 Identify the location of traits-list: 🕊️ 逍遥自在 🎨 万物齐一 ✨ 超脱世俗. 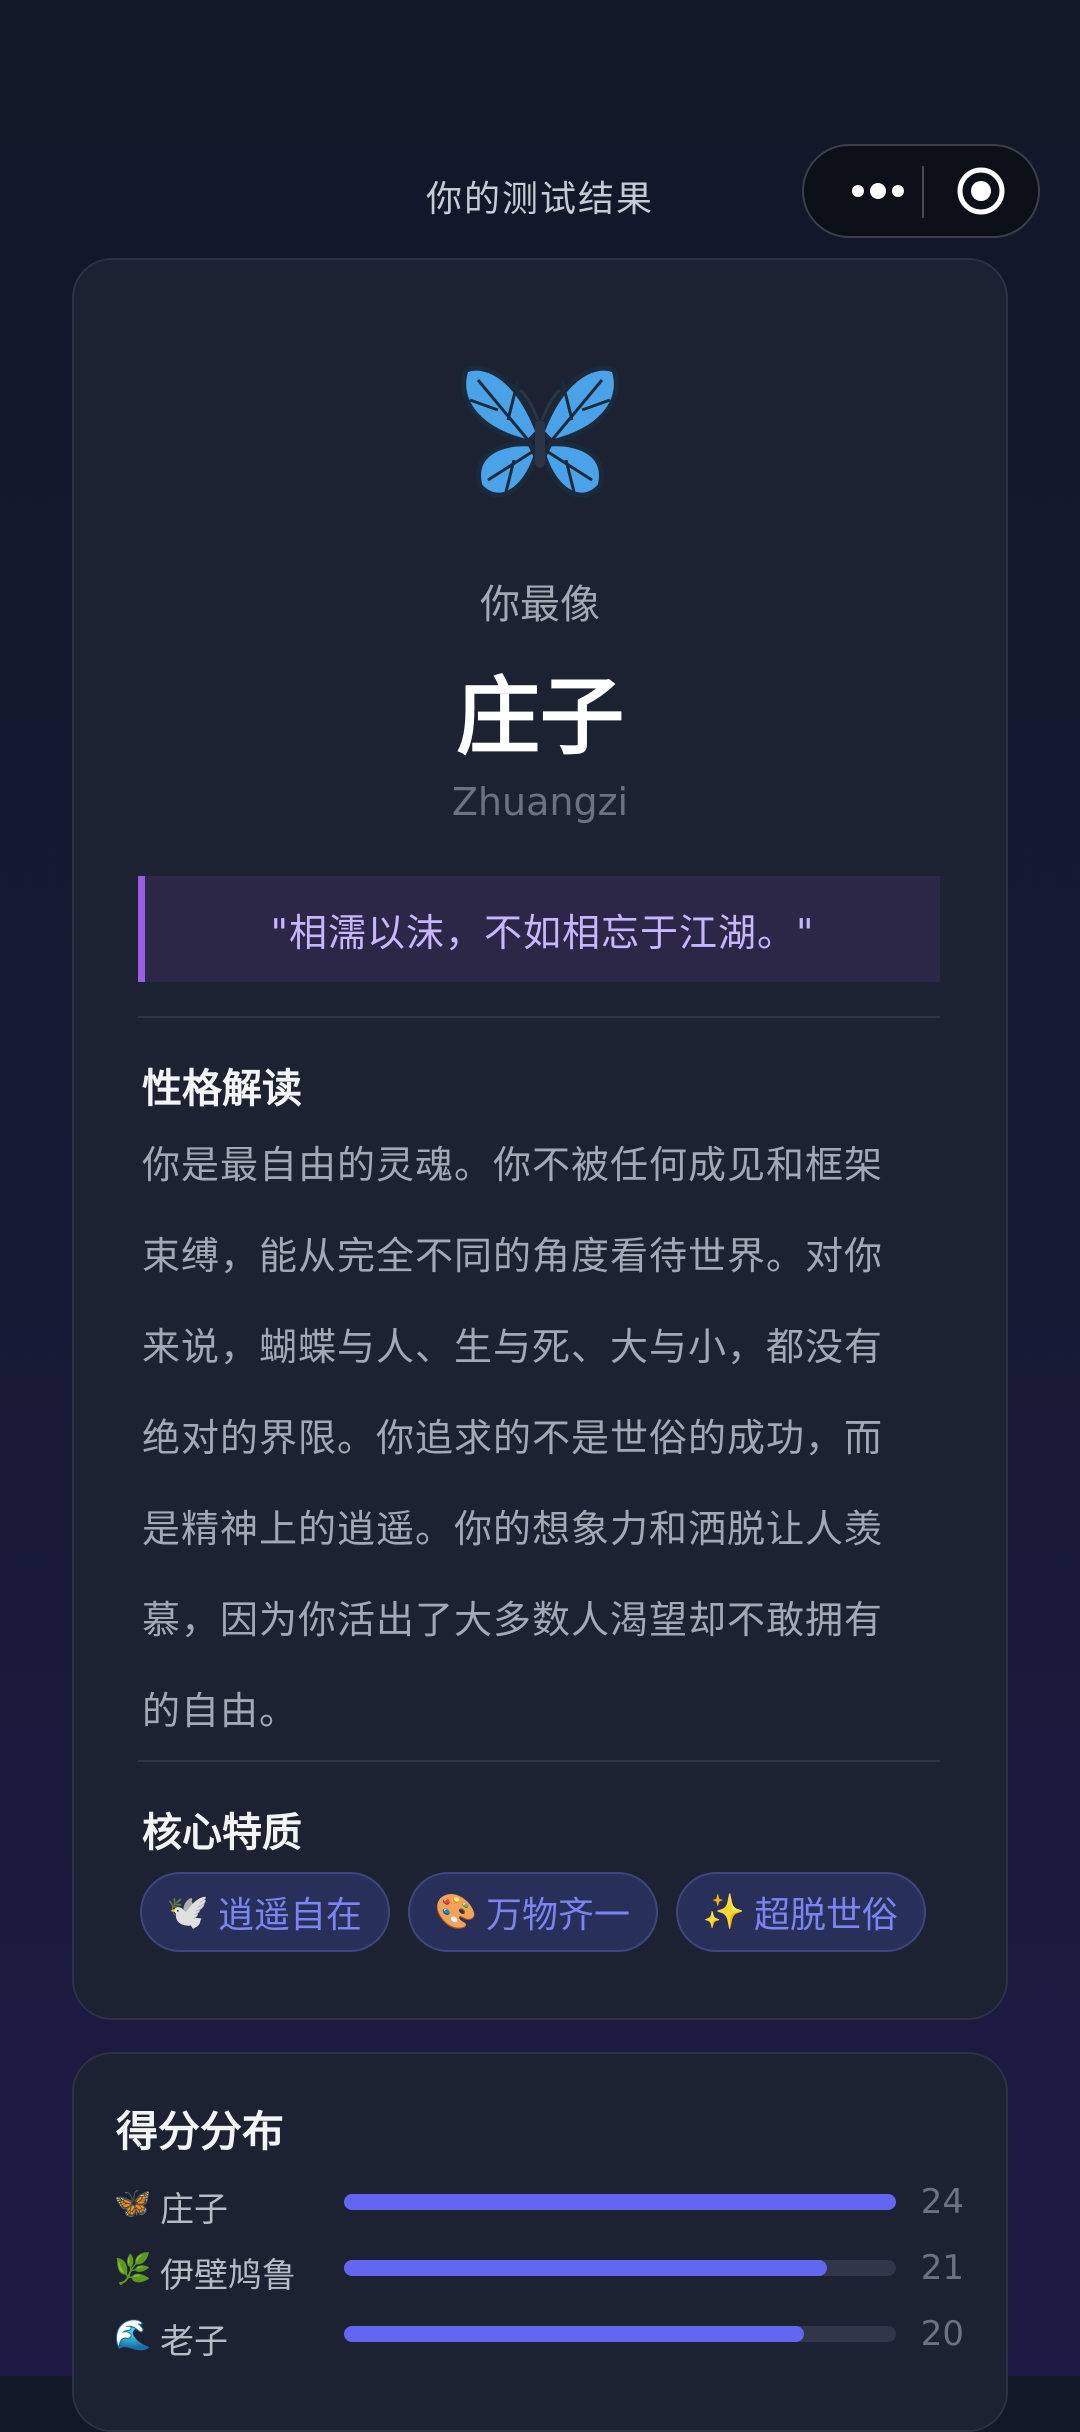
(533, 1912).